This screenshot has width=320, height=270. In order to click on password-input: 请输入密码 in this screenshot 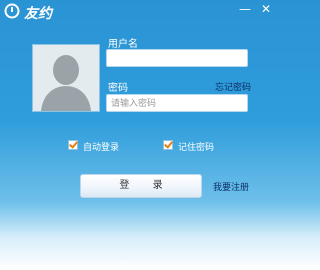, I will do `click(177, 103)`.